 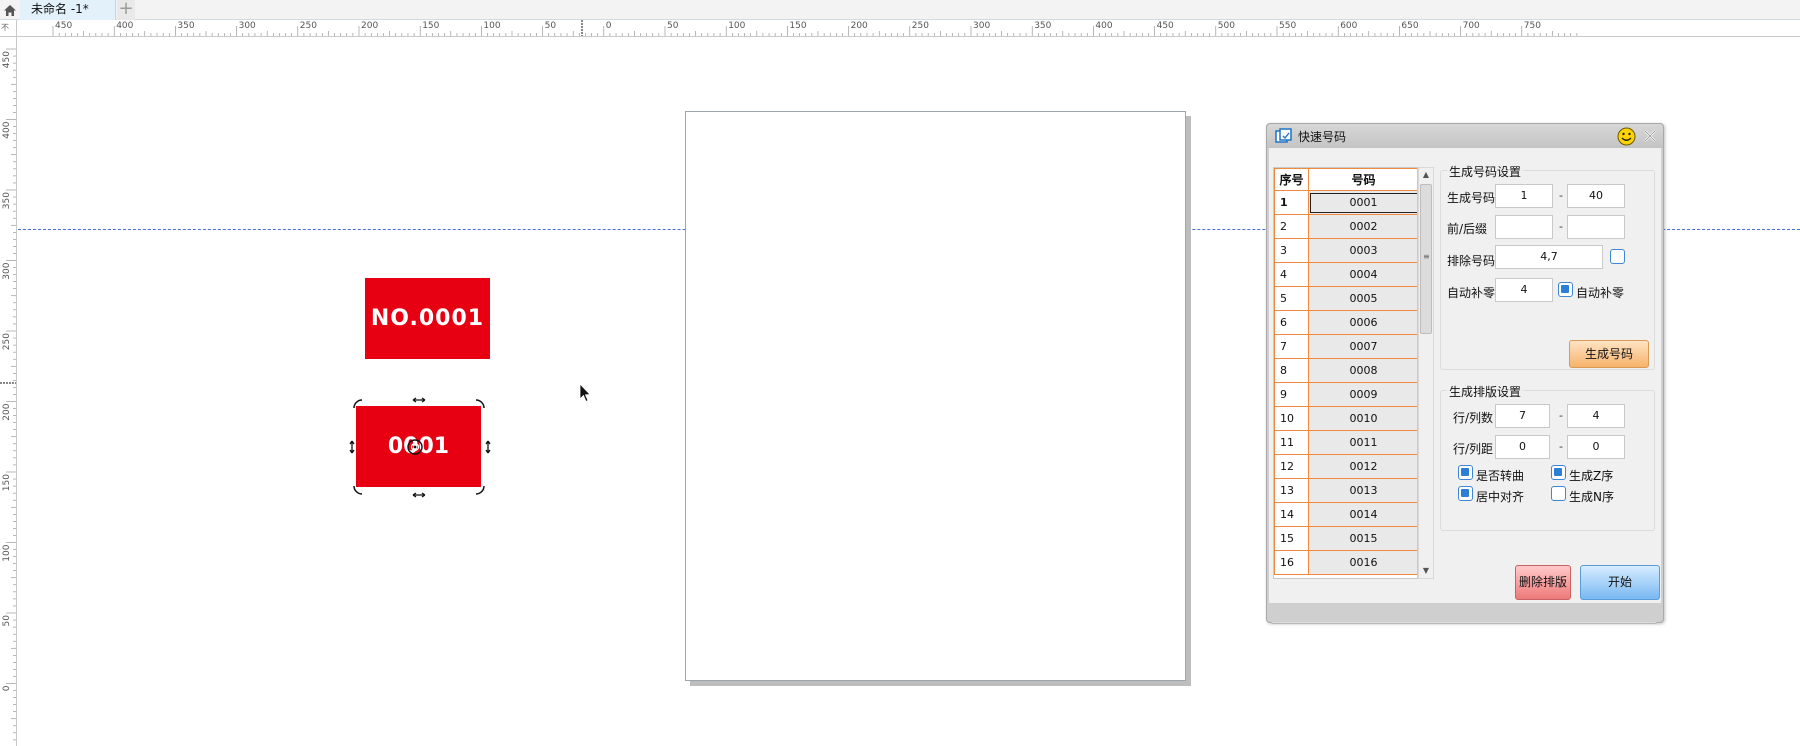 What do you see at coordinates (1620, 582) in the screenshot?
I see `start-button: 开始` at bounding box center [1620, 582].